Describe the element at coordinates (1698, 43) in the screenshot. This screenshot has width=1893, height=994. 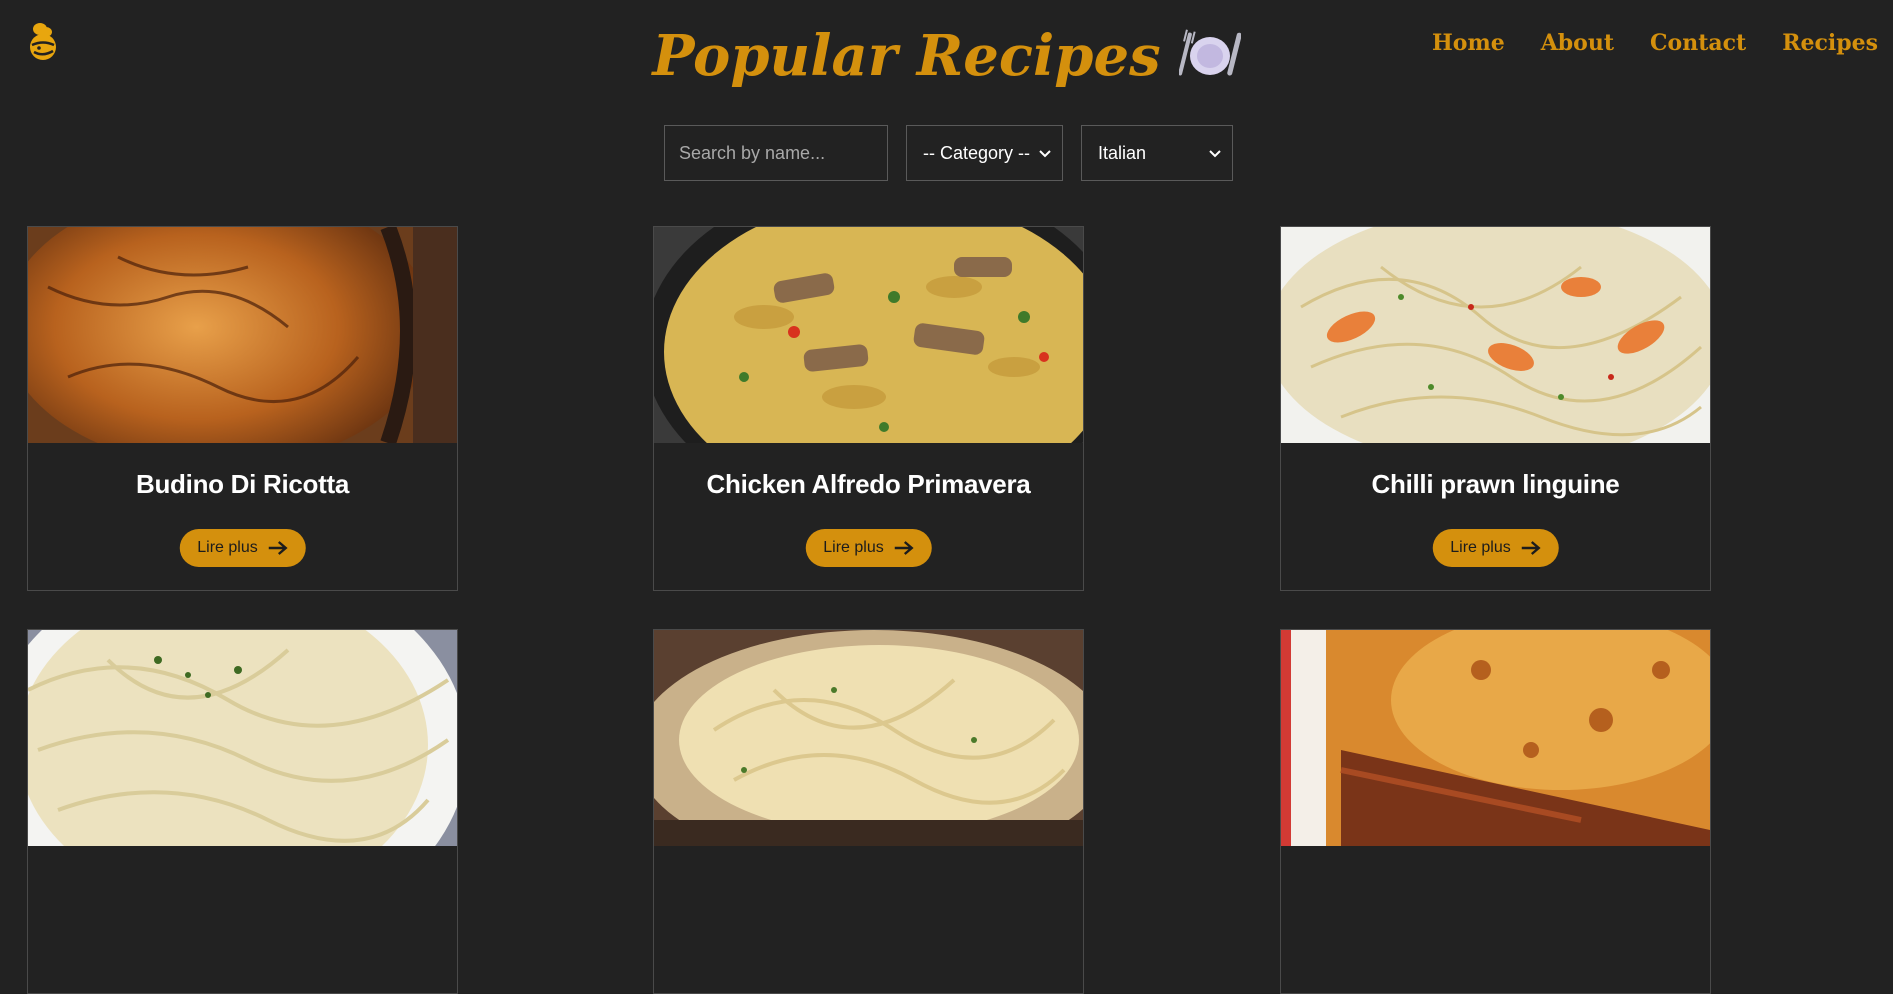
I see `nav-contact-link: Contact` at that location.